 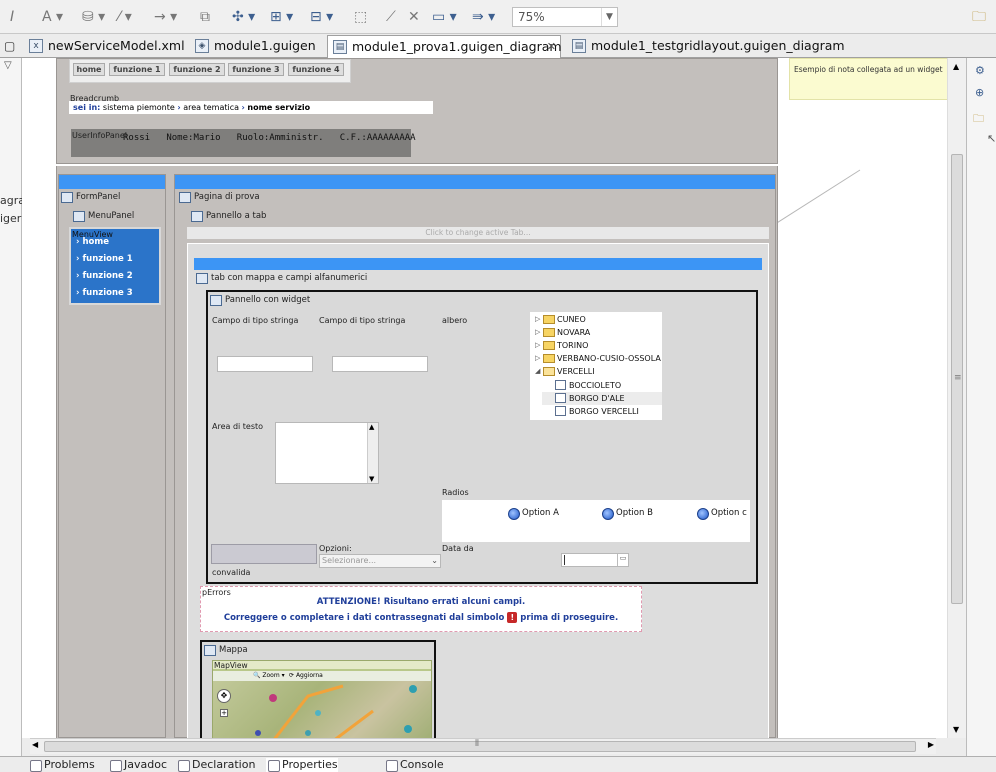 I want to click on tab-problems: Problems, so click(x=61, y=765).